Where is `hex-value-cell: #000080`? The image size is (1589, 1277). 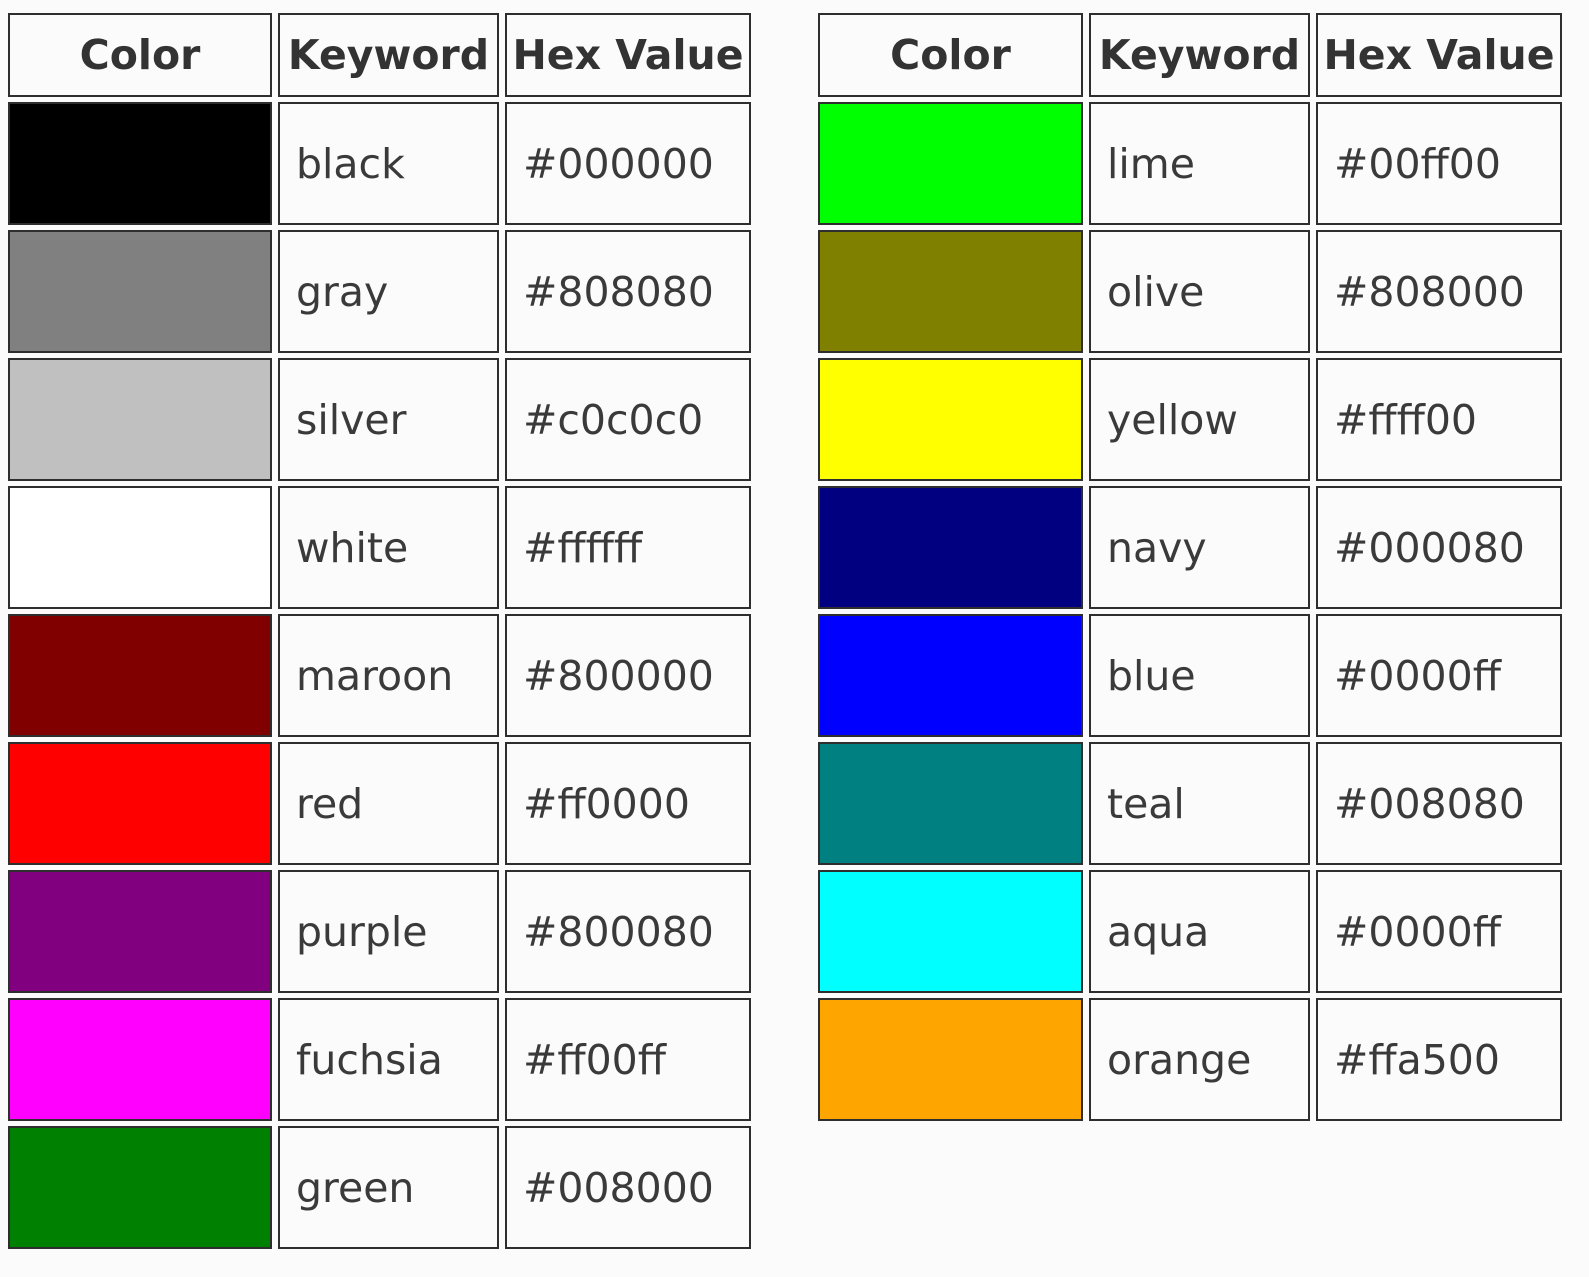
hex-value-cell: #000080 is located at coordinates (1439, 547).